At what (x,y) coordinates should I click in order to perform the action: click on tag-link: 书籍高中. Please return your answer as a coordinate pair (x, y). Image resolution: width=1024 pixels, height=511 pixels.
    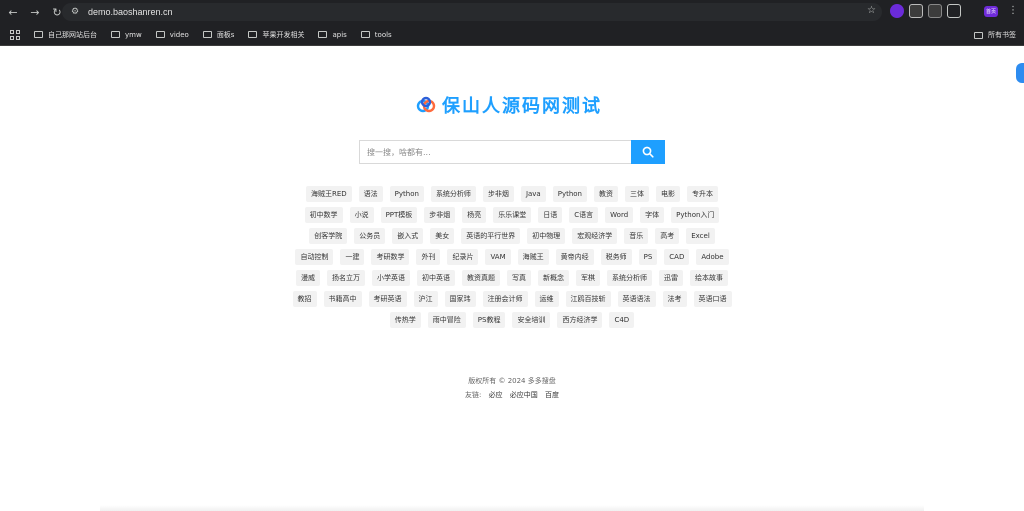
    Looking at the image, I should click on (342, 299).